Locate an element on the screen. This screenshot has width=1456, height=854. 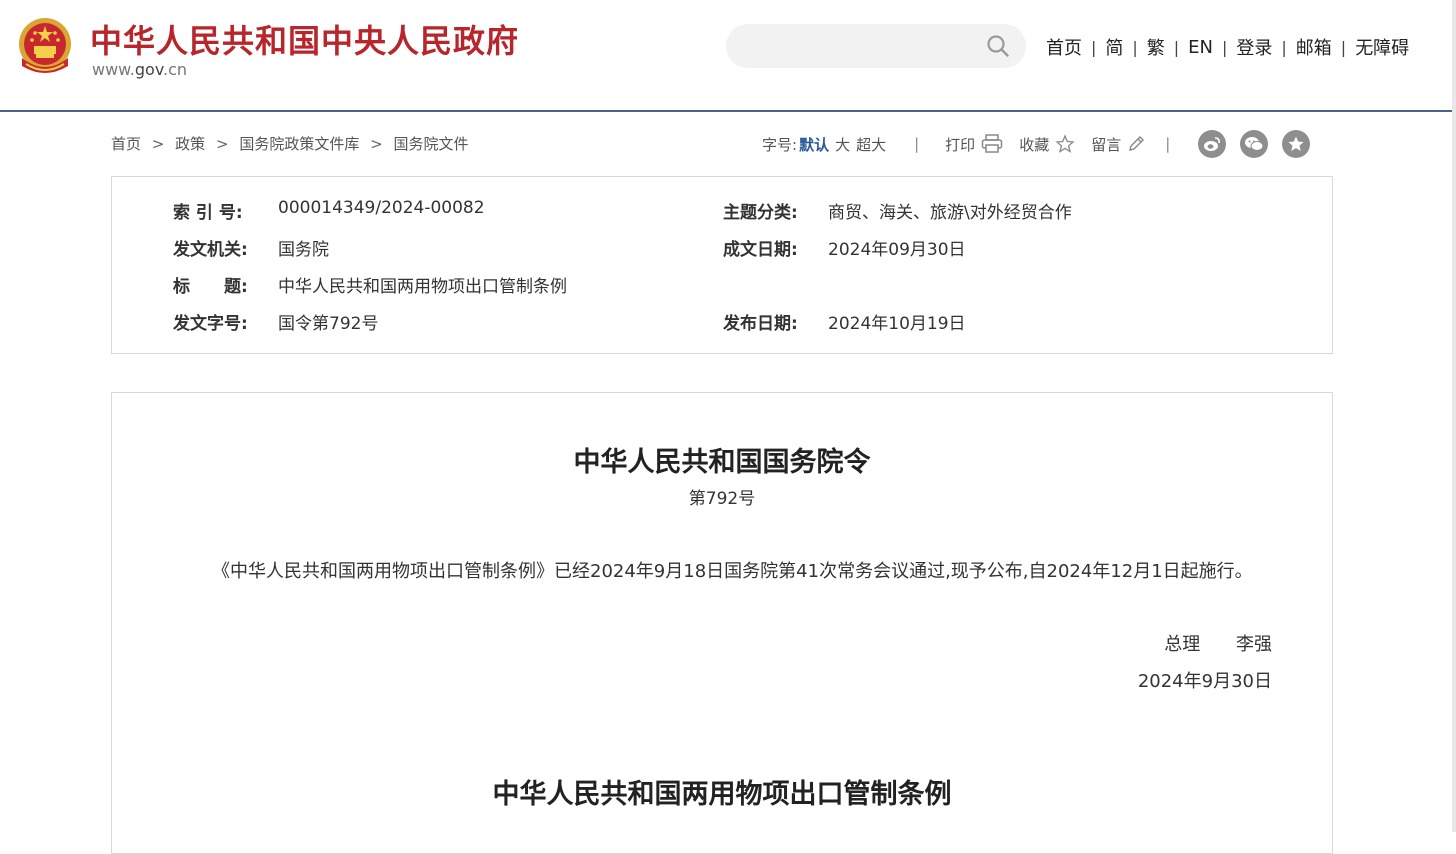
font-size-label: 字号: is located at coordinates (780, 144).